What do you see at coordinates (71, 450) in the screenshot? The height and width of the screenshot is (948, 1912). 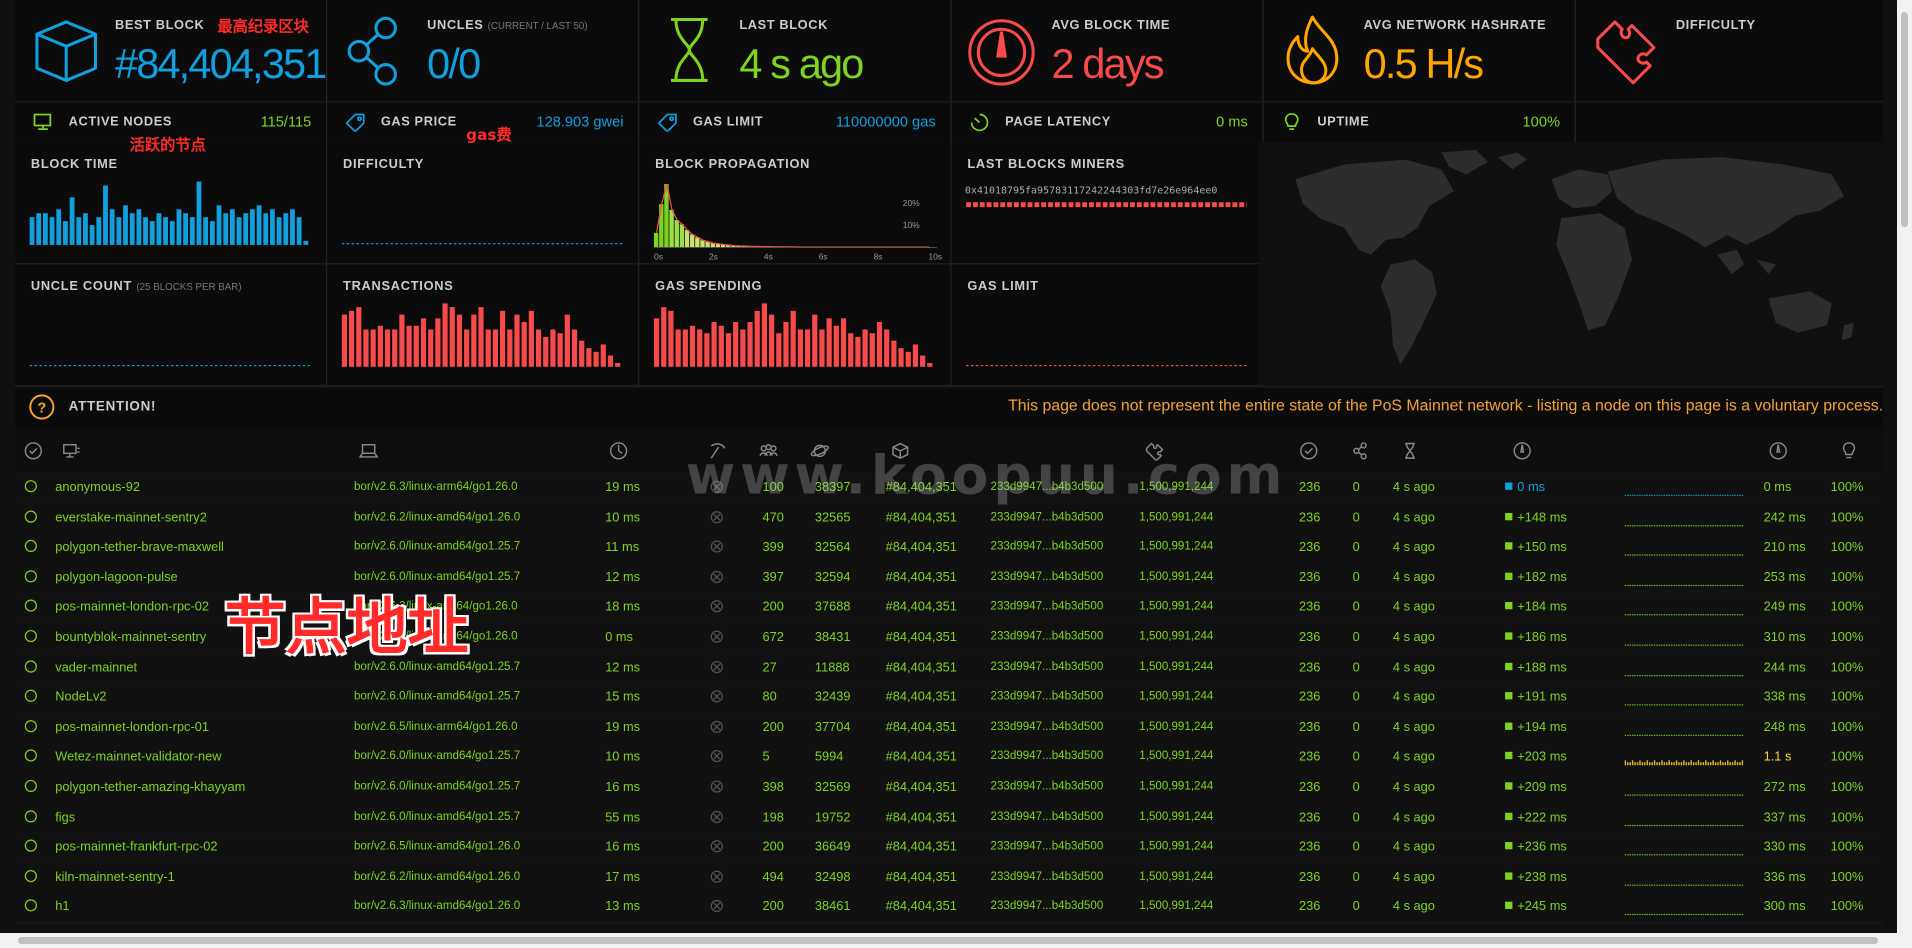 I see `node-name-icon` at bounding box center [71, 450].